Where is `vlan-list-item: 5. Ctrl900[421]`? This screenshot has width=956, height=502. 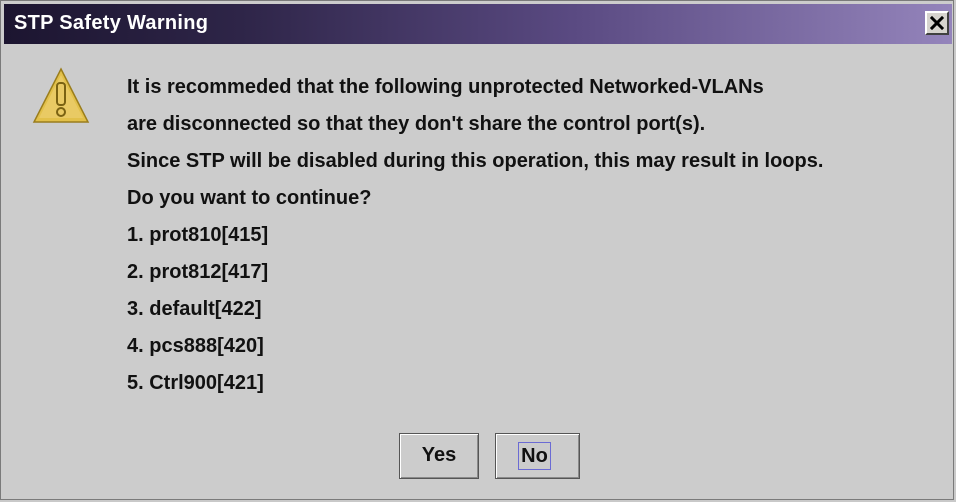 vlan-list-item: 5. Ctrl900[421] is located at coordinates (195, 383).